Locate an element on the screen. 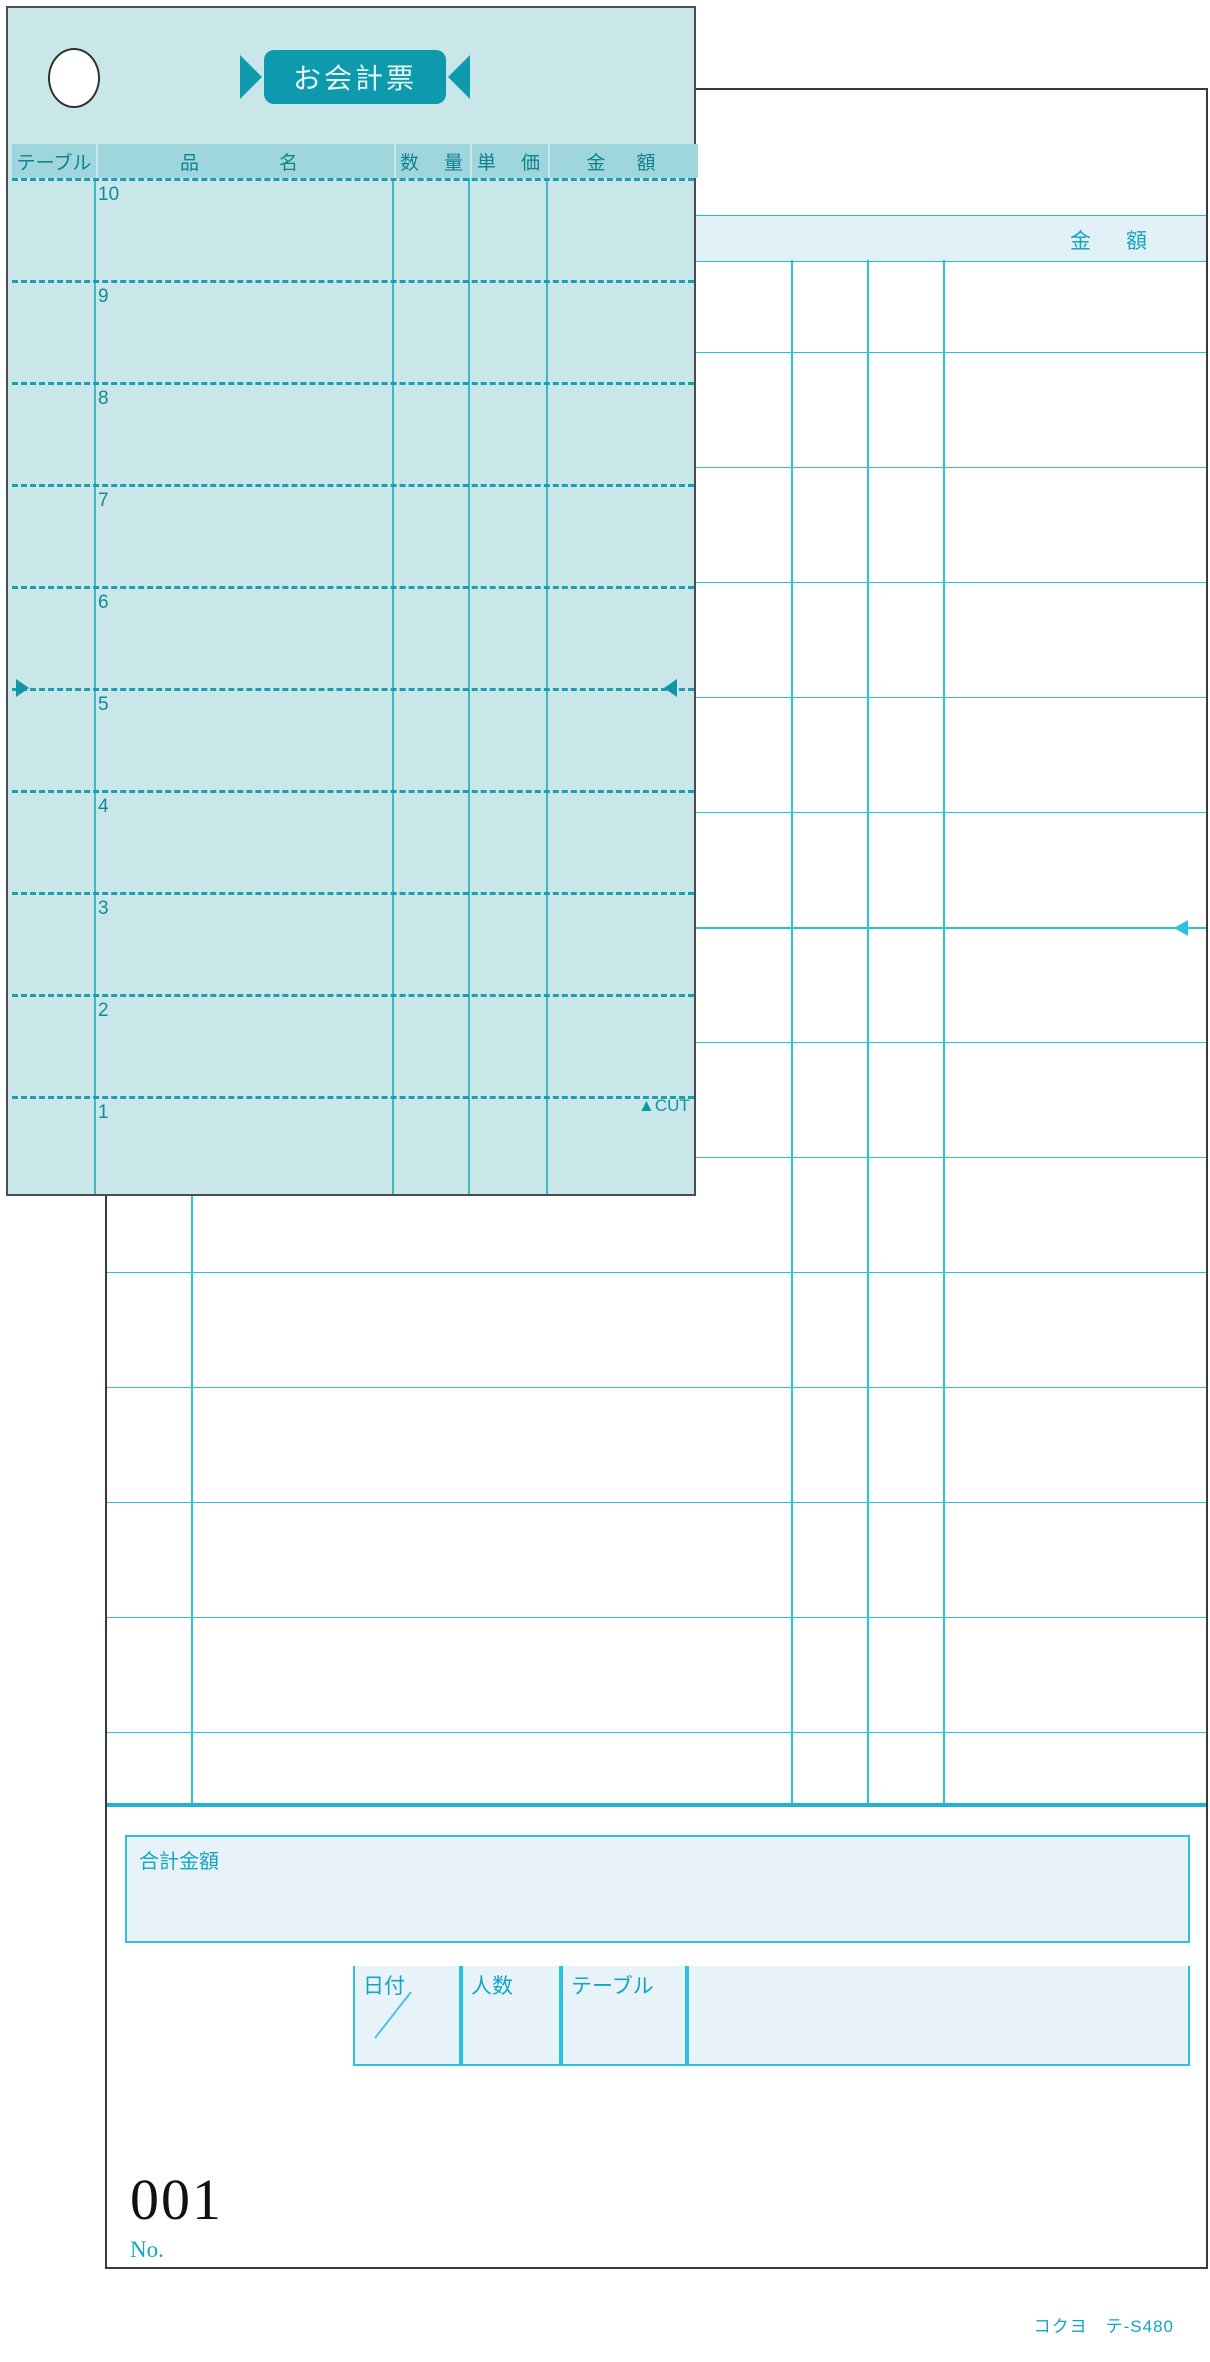 The width and height of the screenshot is (1210, 2362). punch-hole-icon is located at coordinates (74, 78).